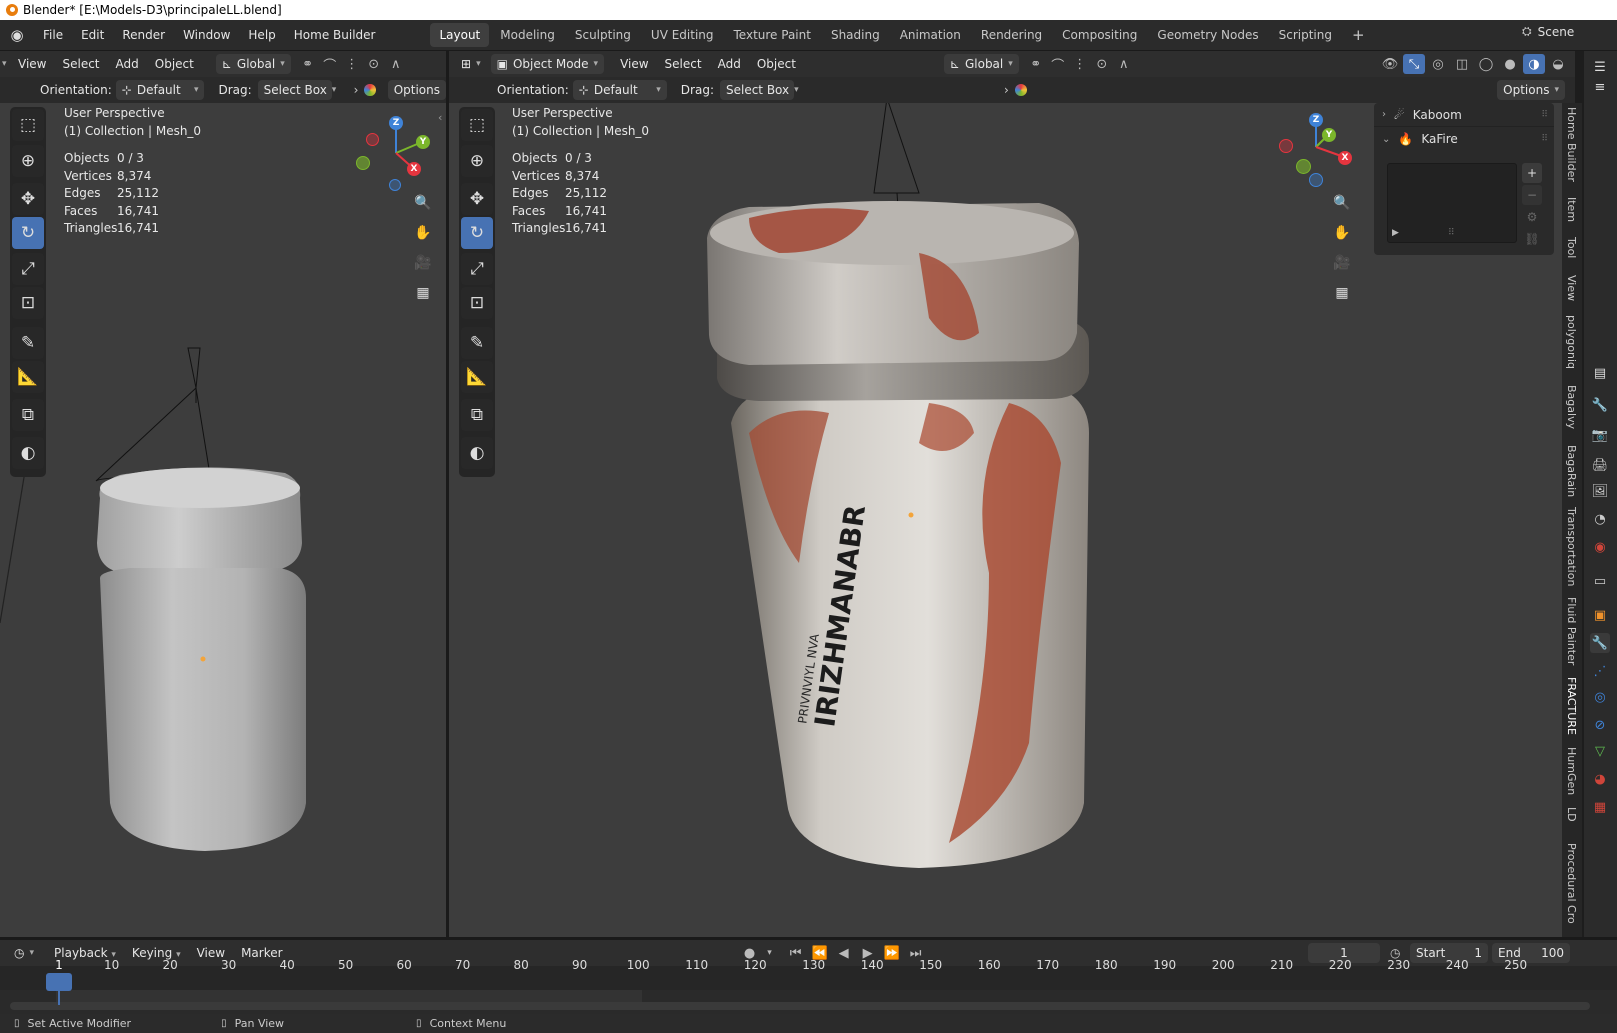  What do you see at coordinates (1571, 342) in the screenshot?
I see `tab-polygoniq: polygoniq` at bounding box center [1571, 342].